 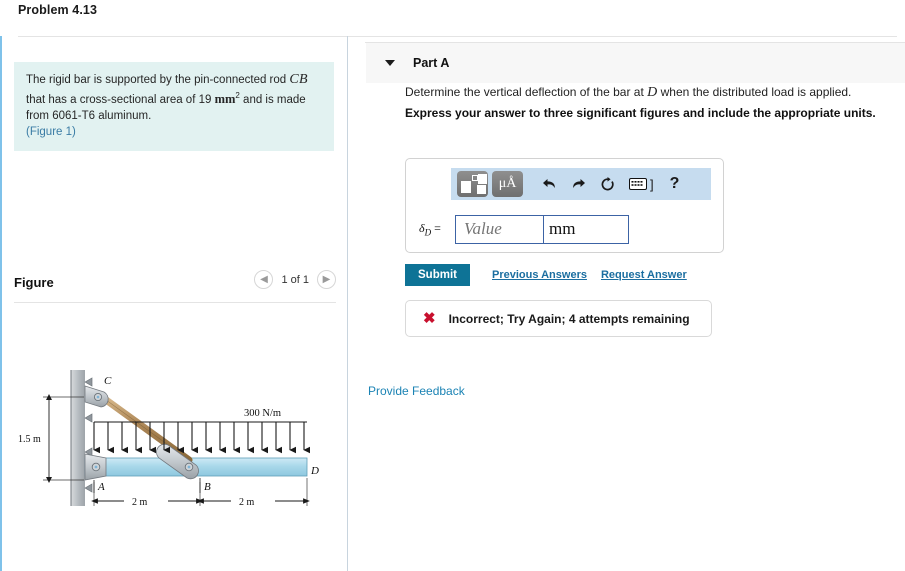 What do you see at coordinates (472, 184) in the screenshot?
I see `math-template-icon` at bounding box center [472, 184].